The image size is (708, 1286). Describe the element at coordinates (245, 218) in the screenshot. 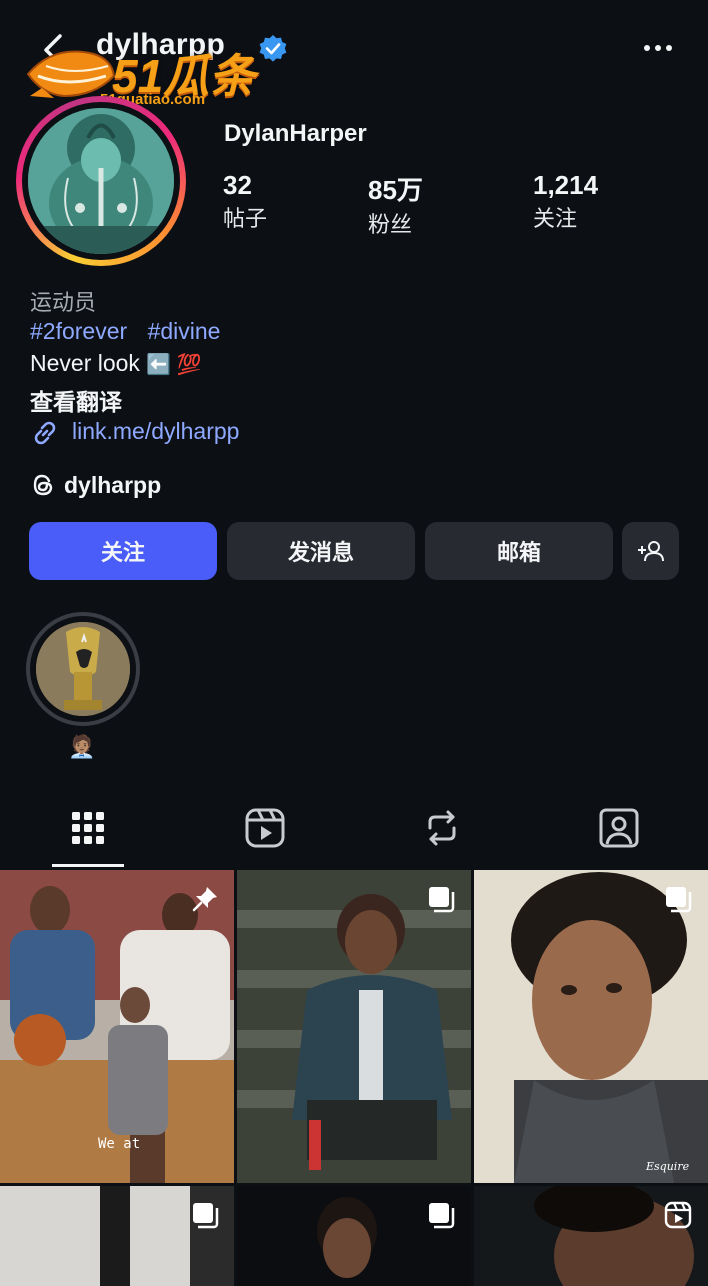

I see `stat-label: 帖子` at that location.